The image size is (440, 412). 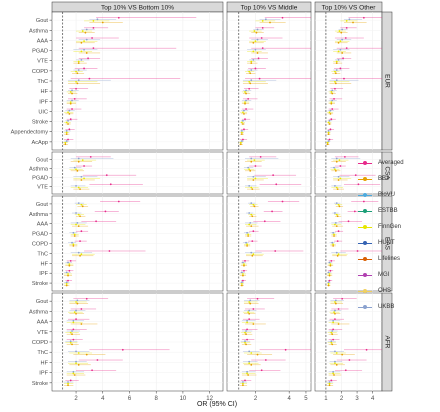 I want to click on row-label: Gout, so click(x=42, y=302).